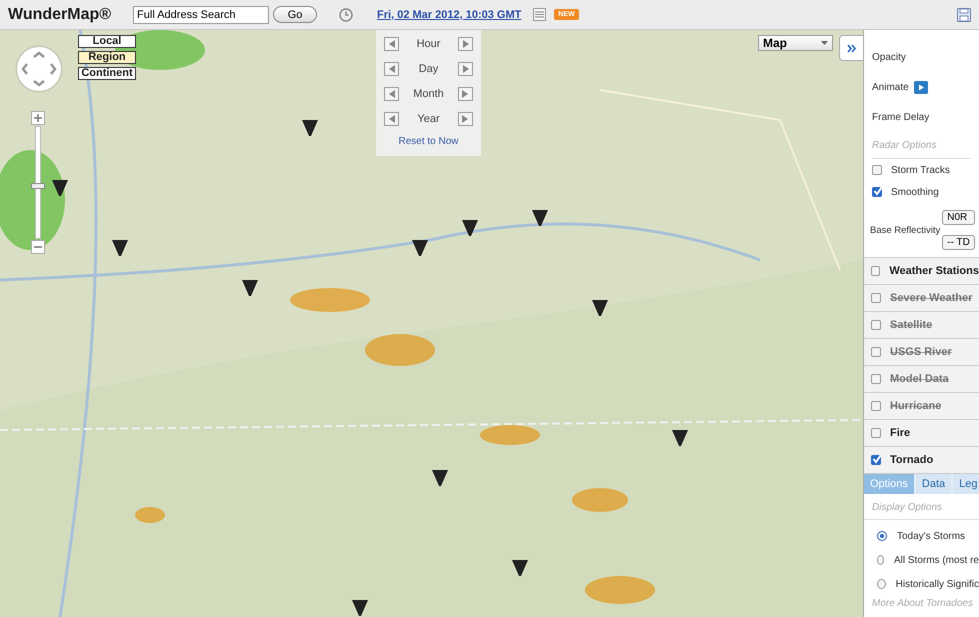 The height and width of the screenshot is (617, 979). I want to click on setting-label: Frame Delay, so click(901, 117).